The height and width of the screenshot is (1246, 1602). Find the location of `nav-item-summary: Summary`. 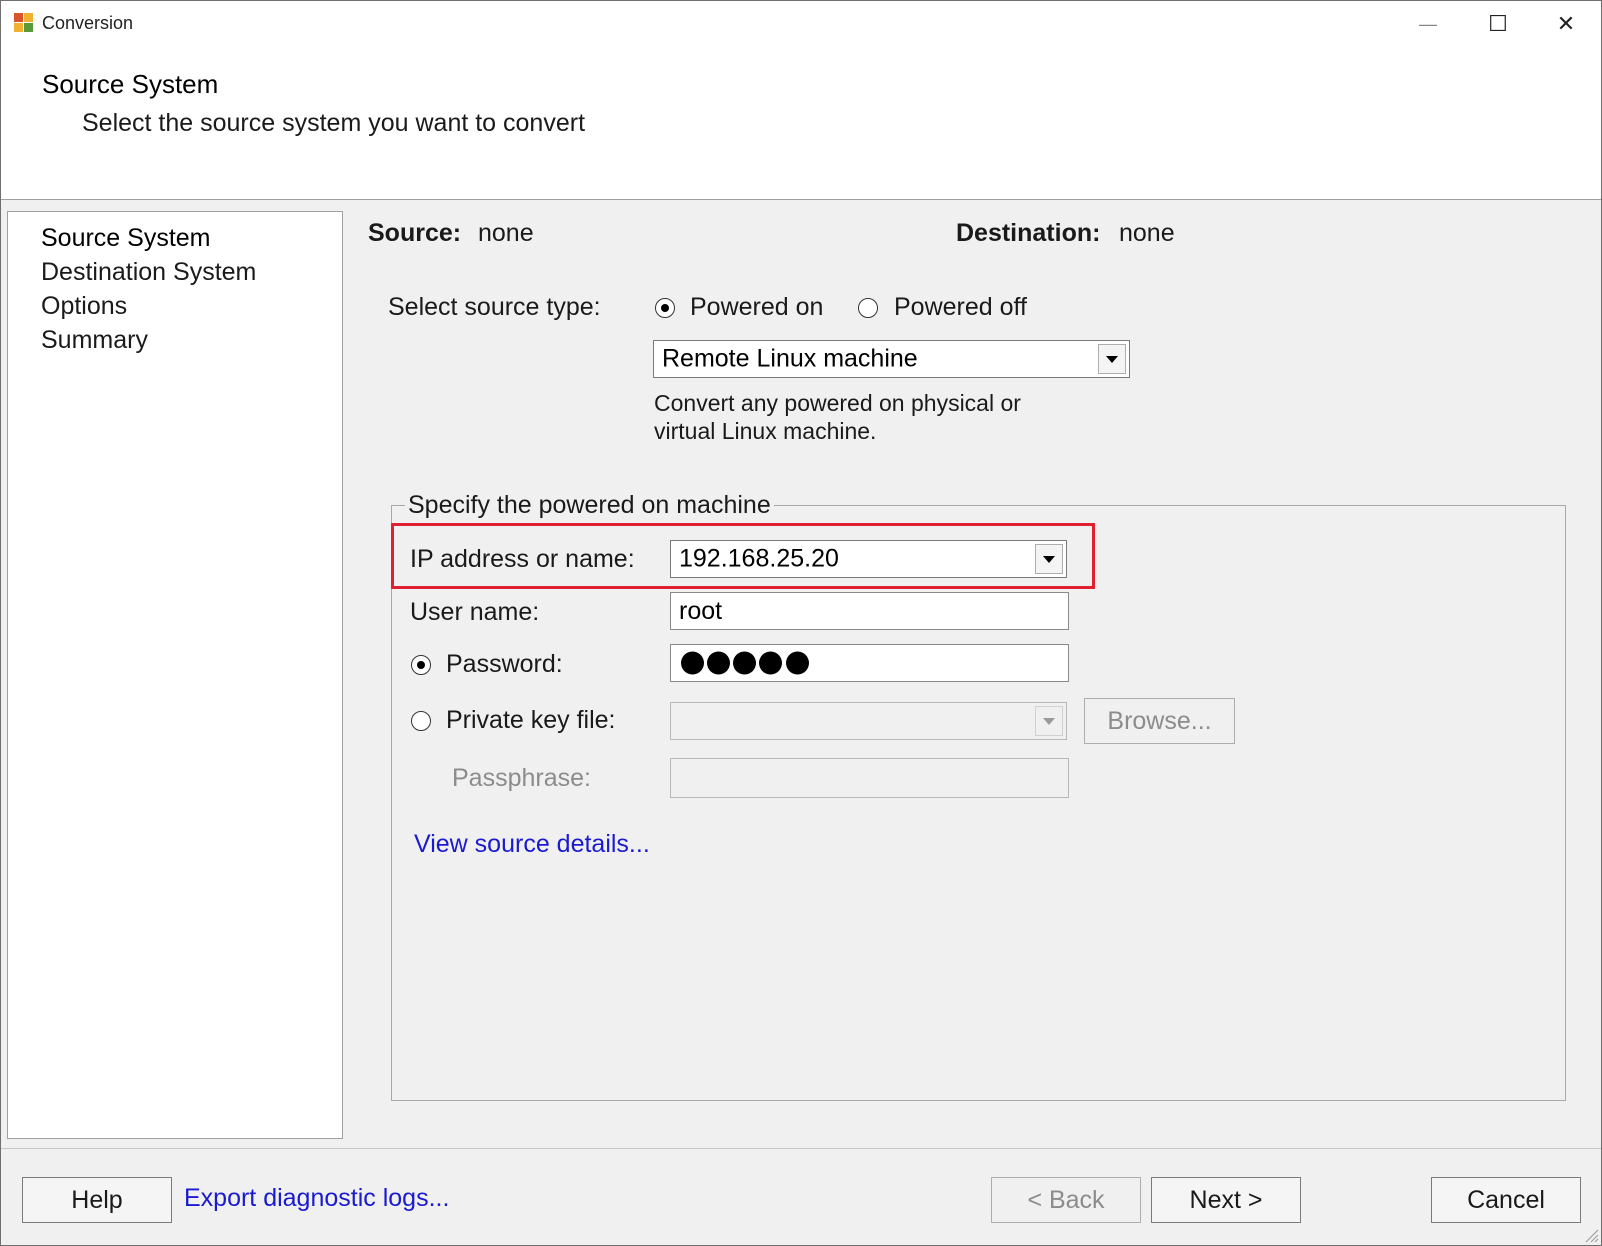

nav-item-summary: Summary is located at coordinates (94, 340).